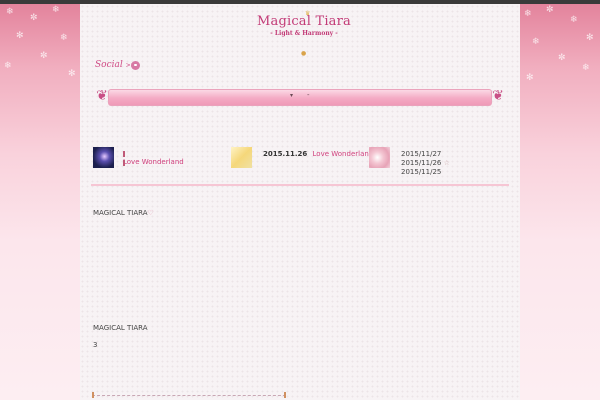  I want to click on social-section: Social >>, so click(115, 65).